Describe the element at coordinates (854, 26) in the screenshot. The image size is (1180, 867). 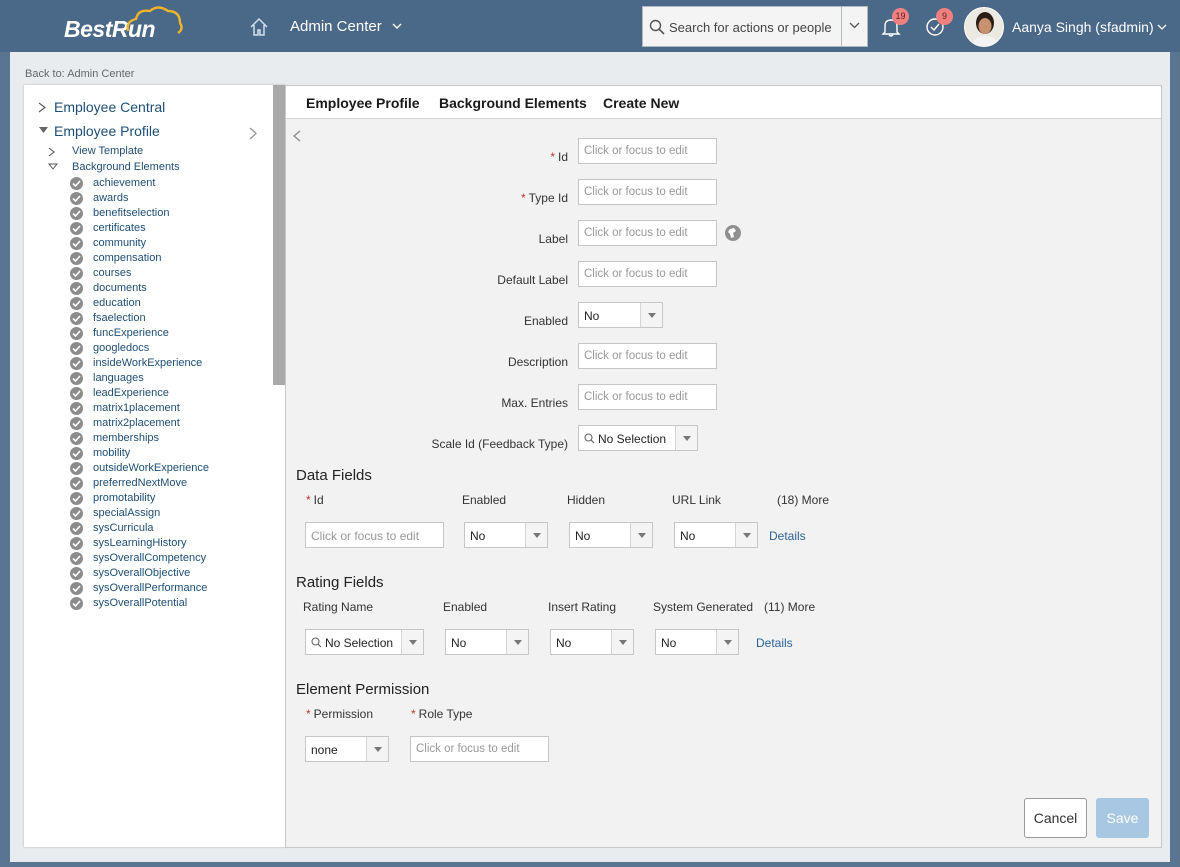
I see `search-dropdown-button` at that location.